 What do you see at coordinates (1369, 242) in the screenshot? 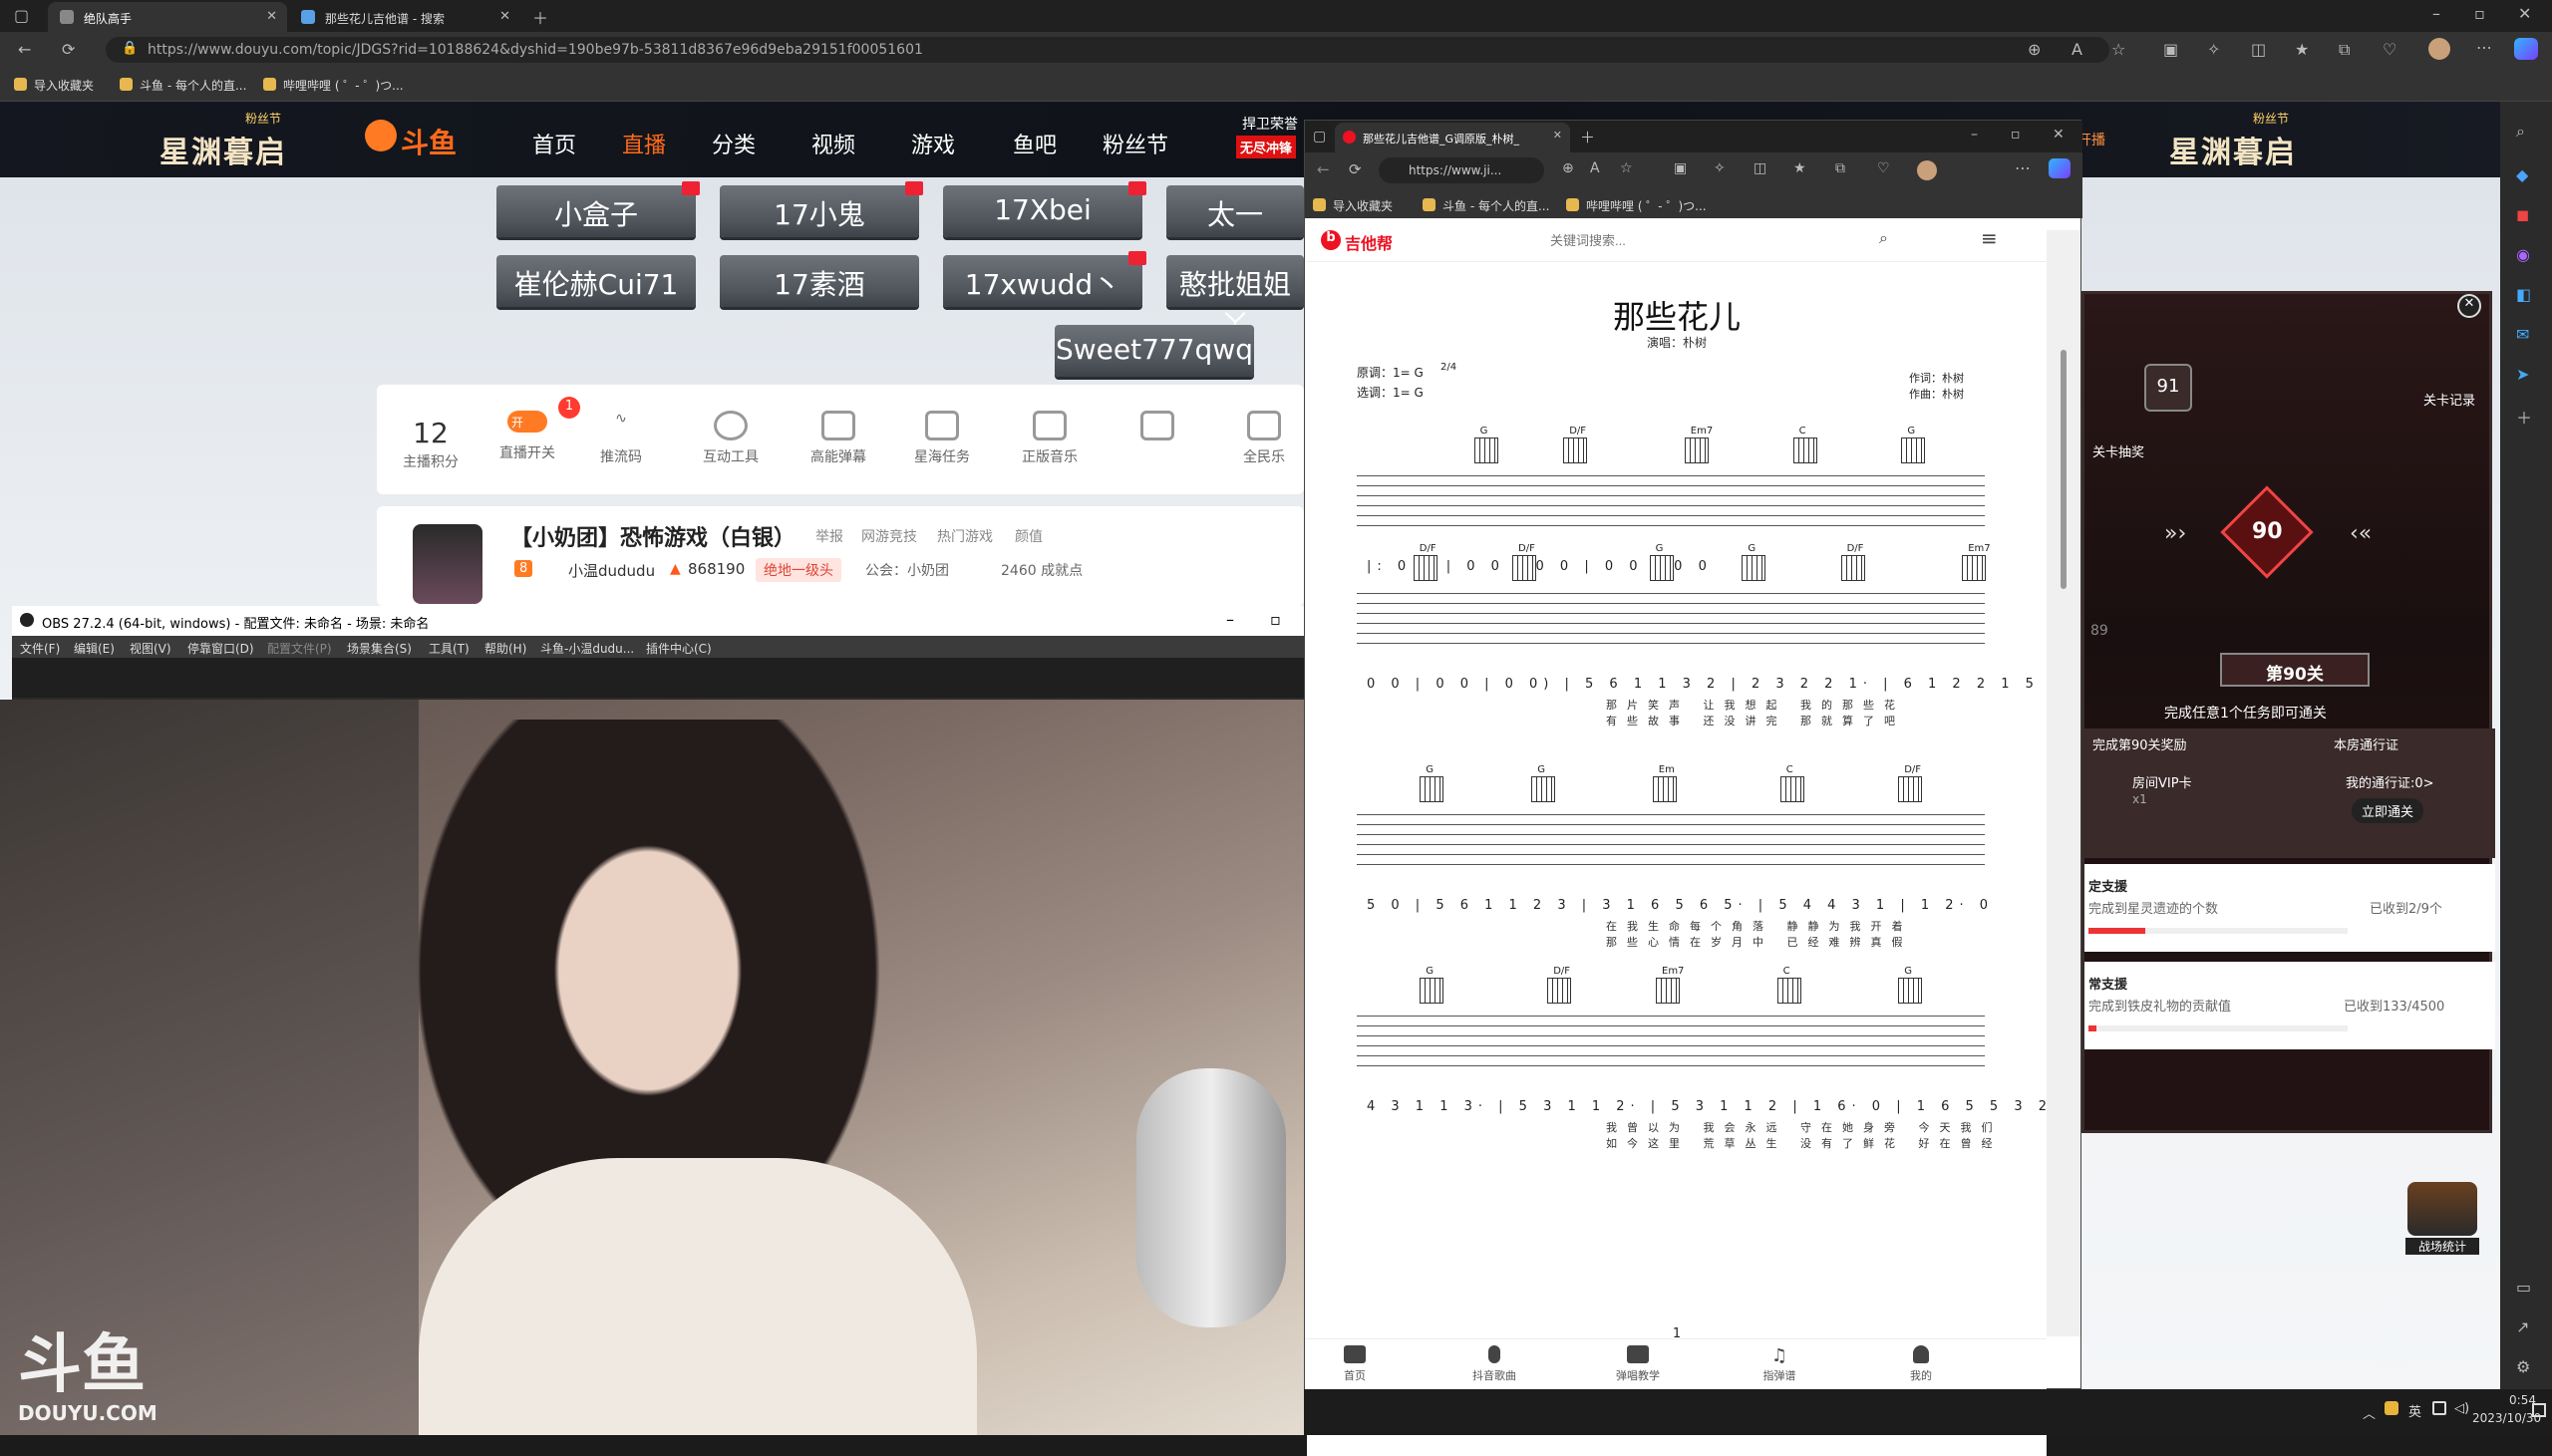
I see `site-logo: 吉他帮` at bounding box center [1369, 242].